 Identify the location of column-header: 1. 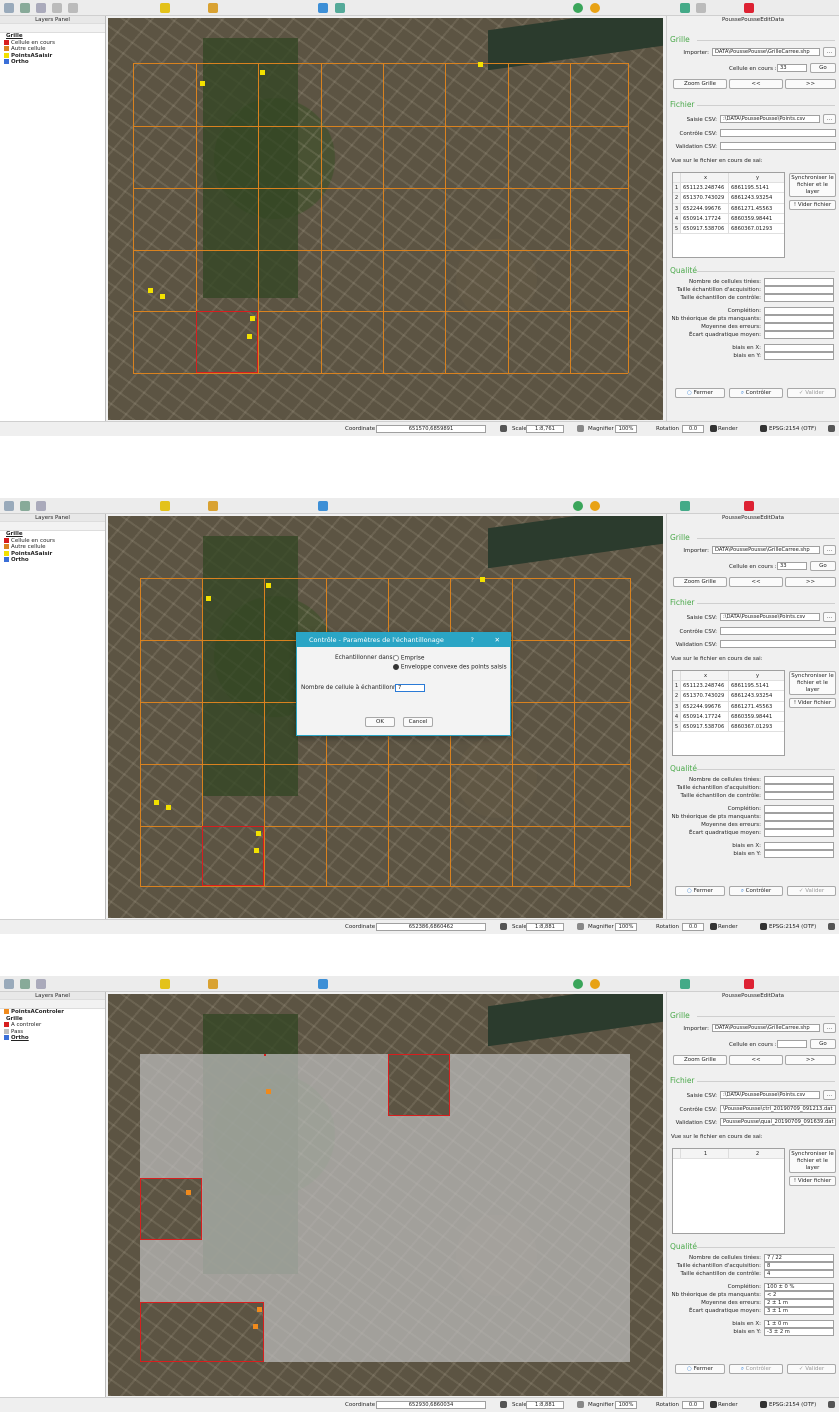
(705, 1154).